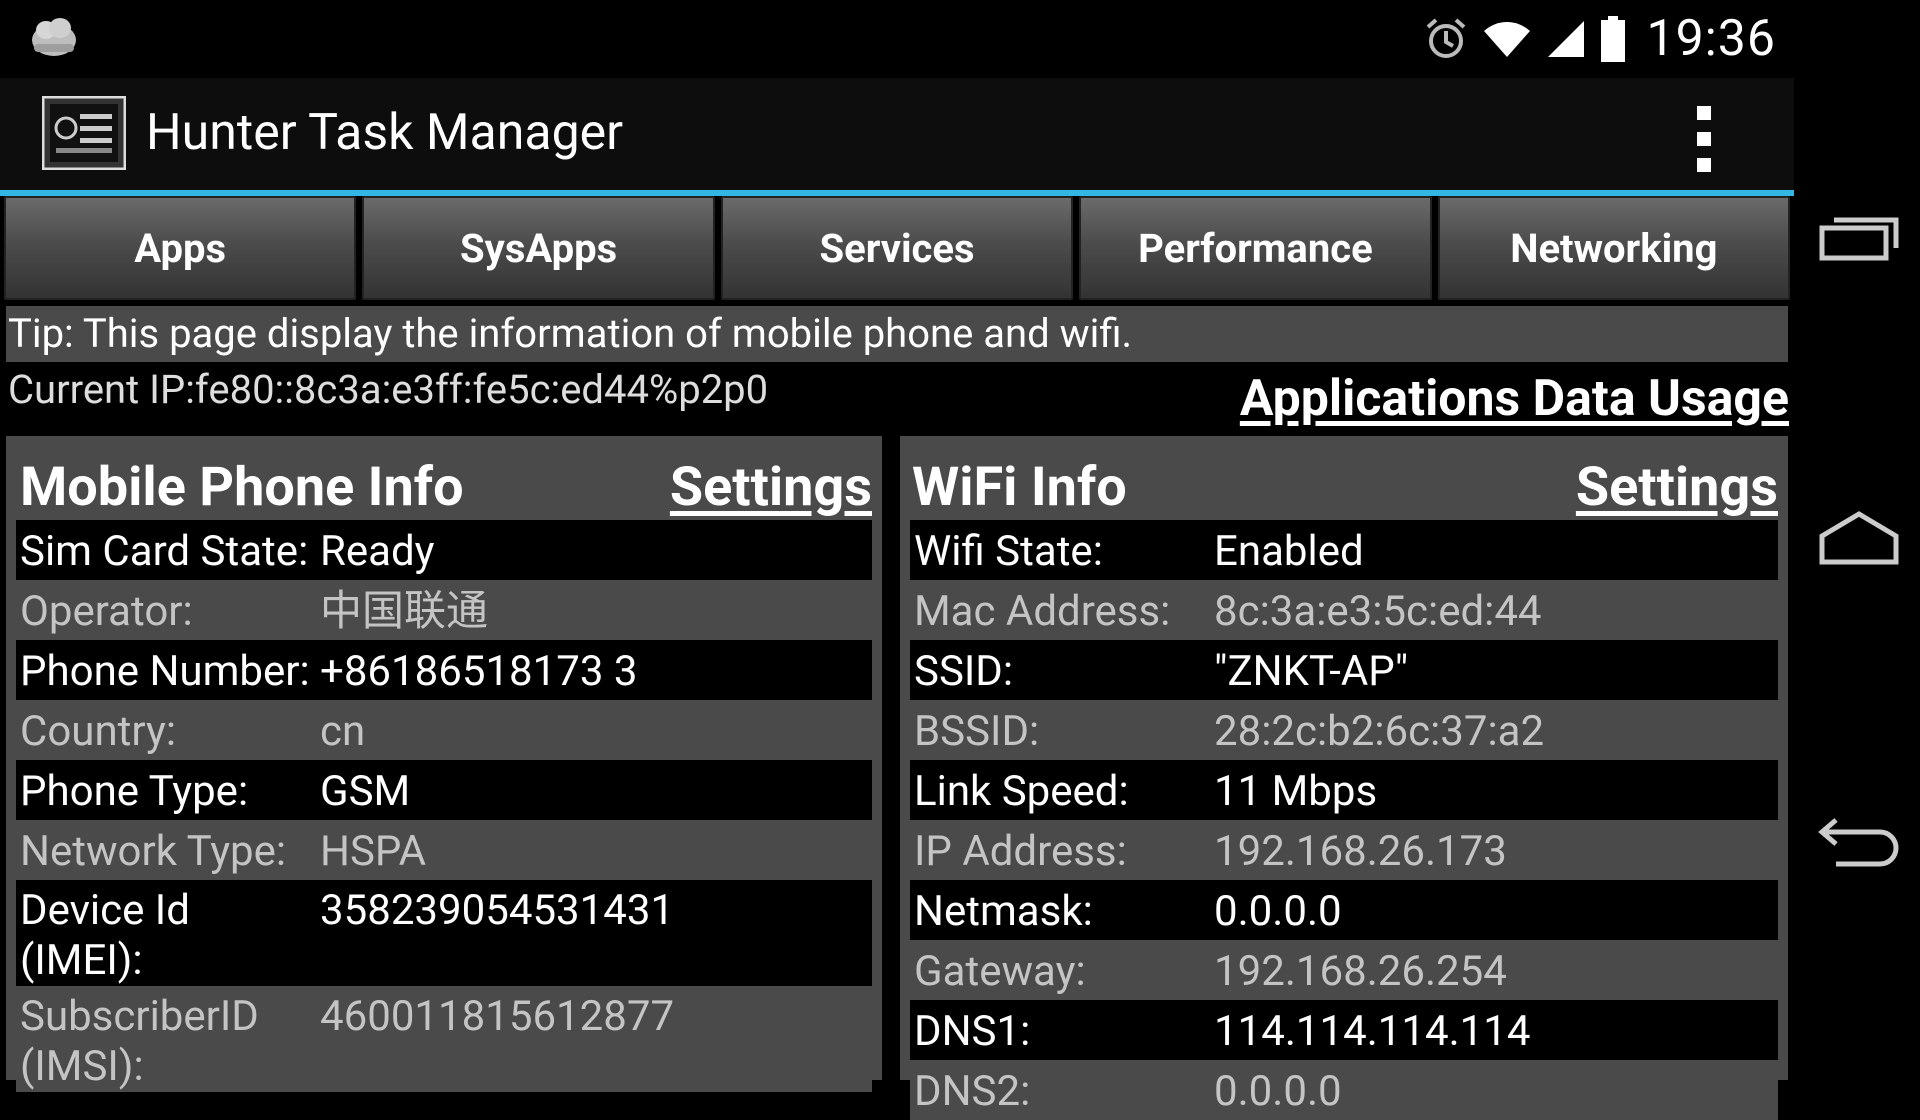 The width and height of the screenshot is (1920, 1120). What do you see at coordinates (373, 851) in the screenshot?
I see `row-value: HSPA` at bounding box center [373, 851].